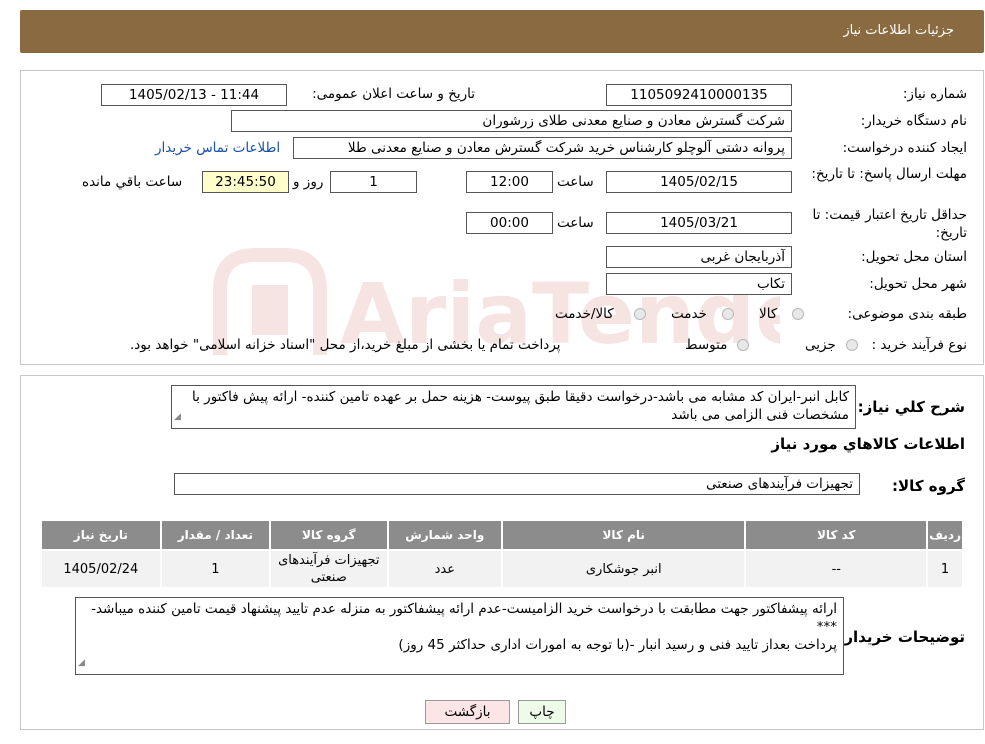  I want to click on category-radio-service, so click(728, 314).